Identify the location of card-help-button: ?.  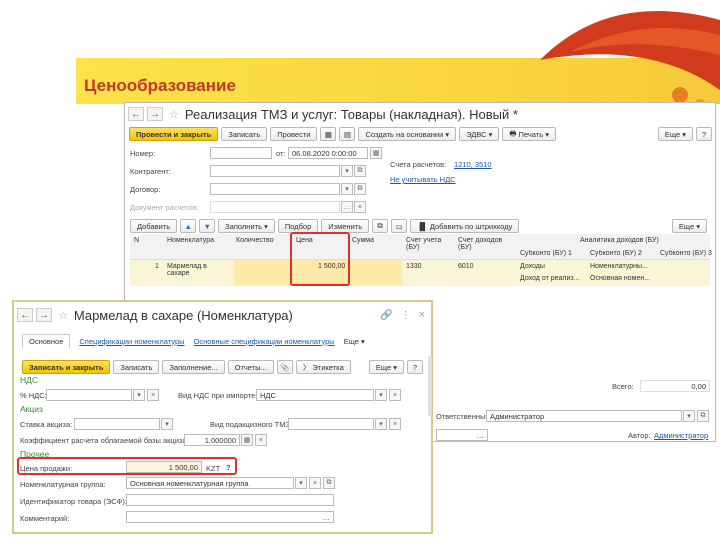
(415, 367).